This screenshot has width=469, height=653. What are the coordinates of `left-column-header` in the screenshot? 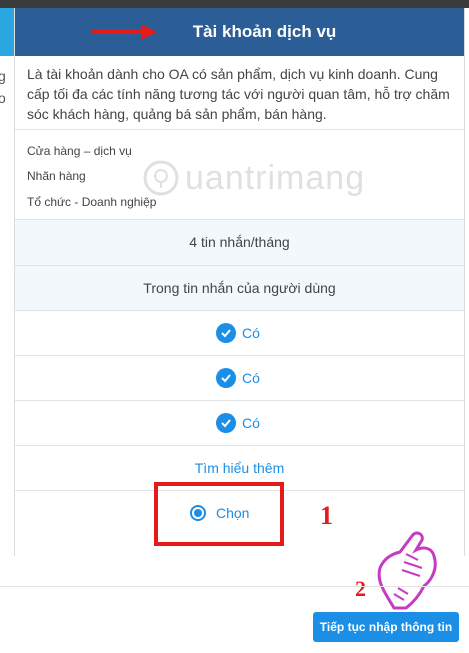 It's located at (7, 32).